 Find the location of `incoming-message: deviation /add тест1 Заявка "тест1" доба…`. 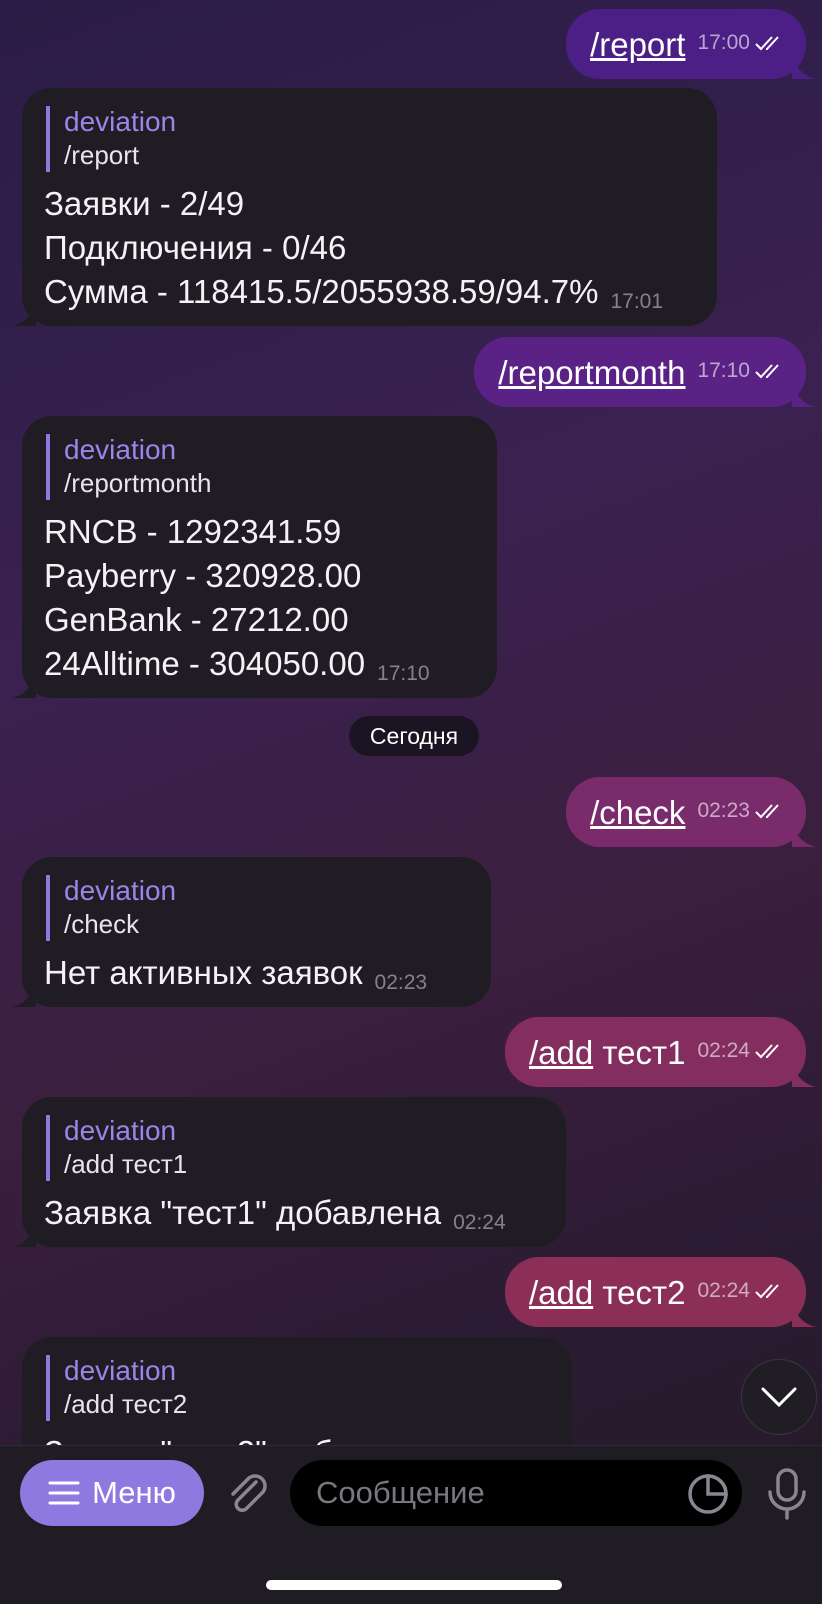

incoming-message: deviation /add тест1 Заявка "тест1" доба… is located at coordinates (289, 1172).